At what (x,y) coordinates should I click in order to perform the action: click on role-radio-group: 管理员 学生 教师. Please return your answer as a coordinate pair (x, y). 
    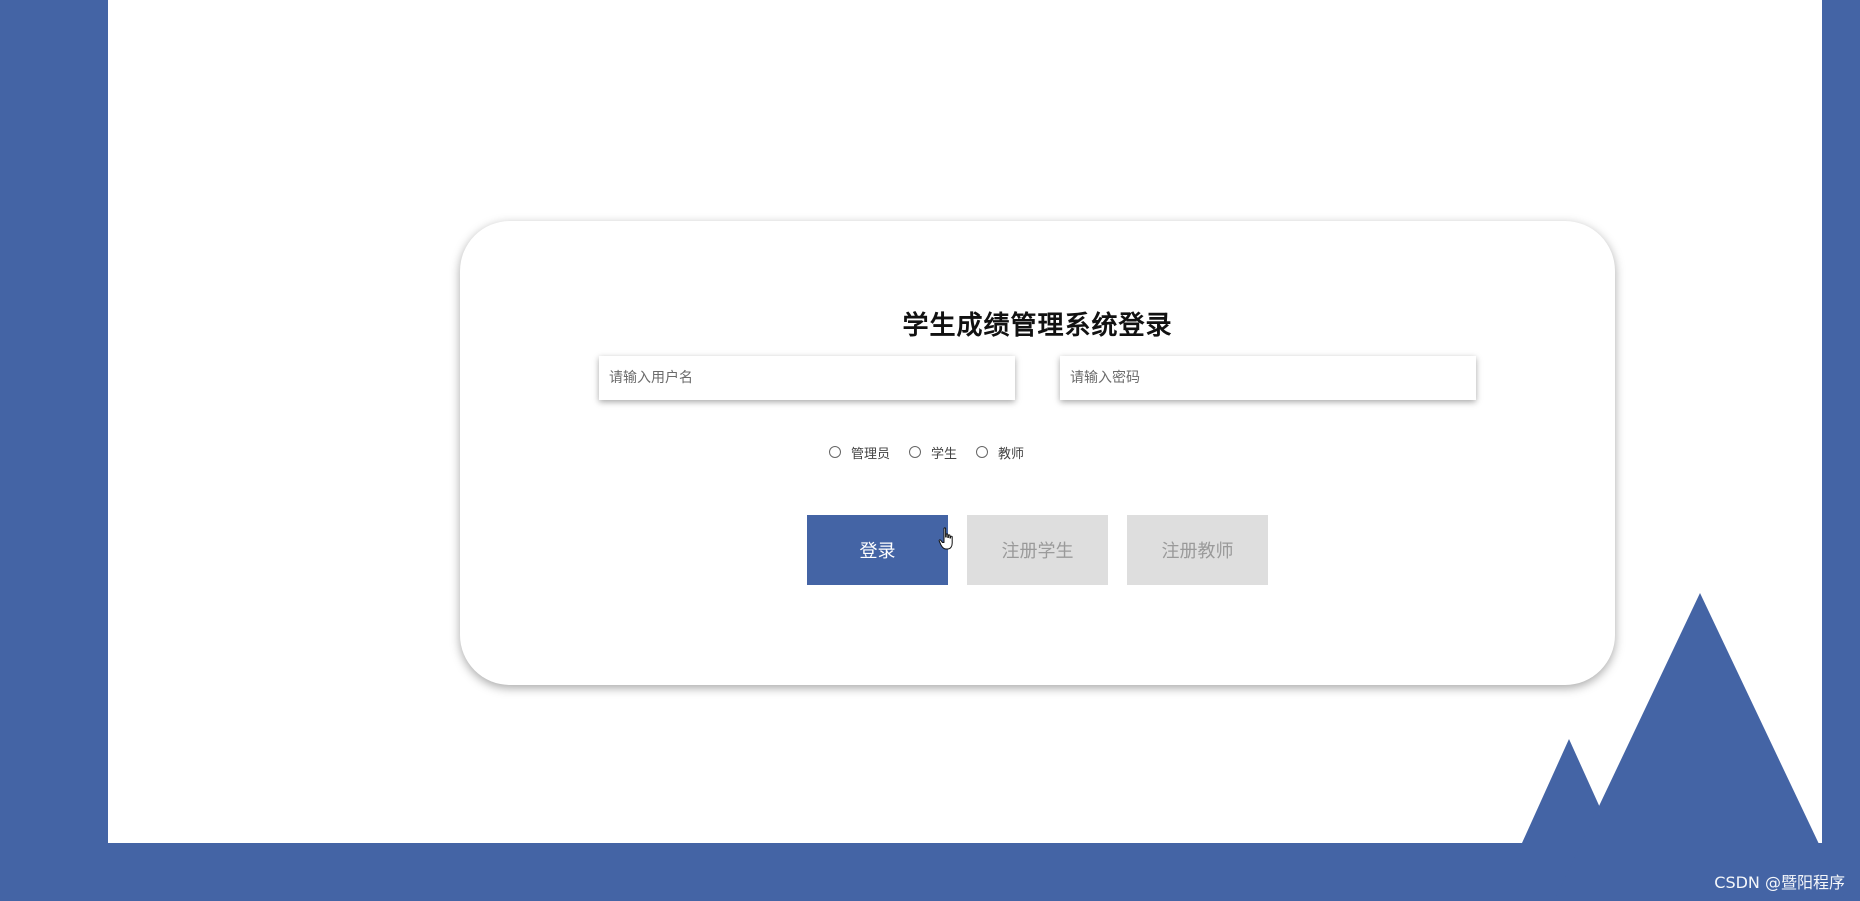
    Looking at the image, I should click on (936, 452).